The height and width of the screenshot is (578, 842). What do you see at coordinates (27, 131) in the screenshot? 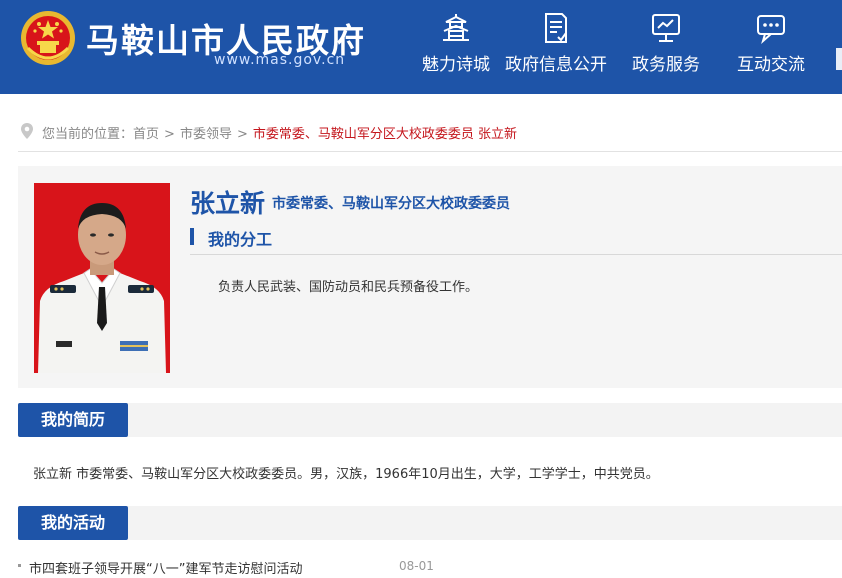
I see `location-pin-icon` at bounding box center [27, 131].